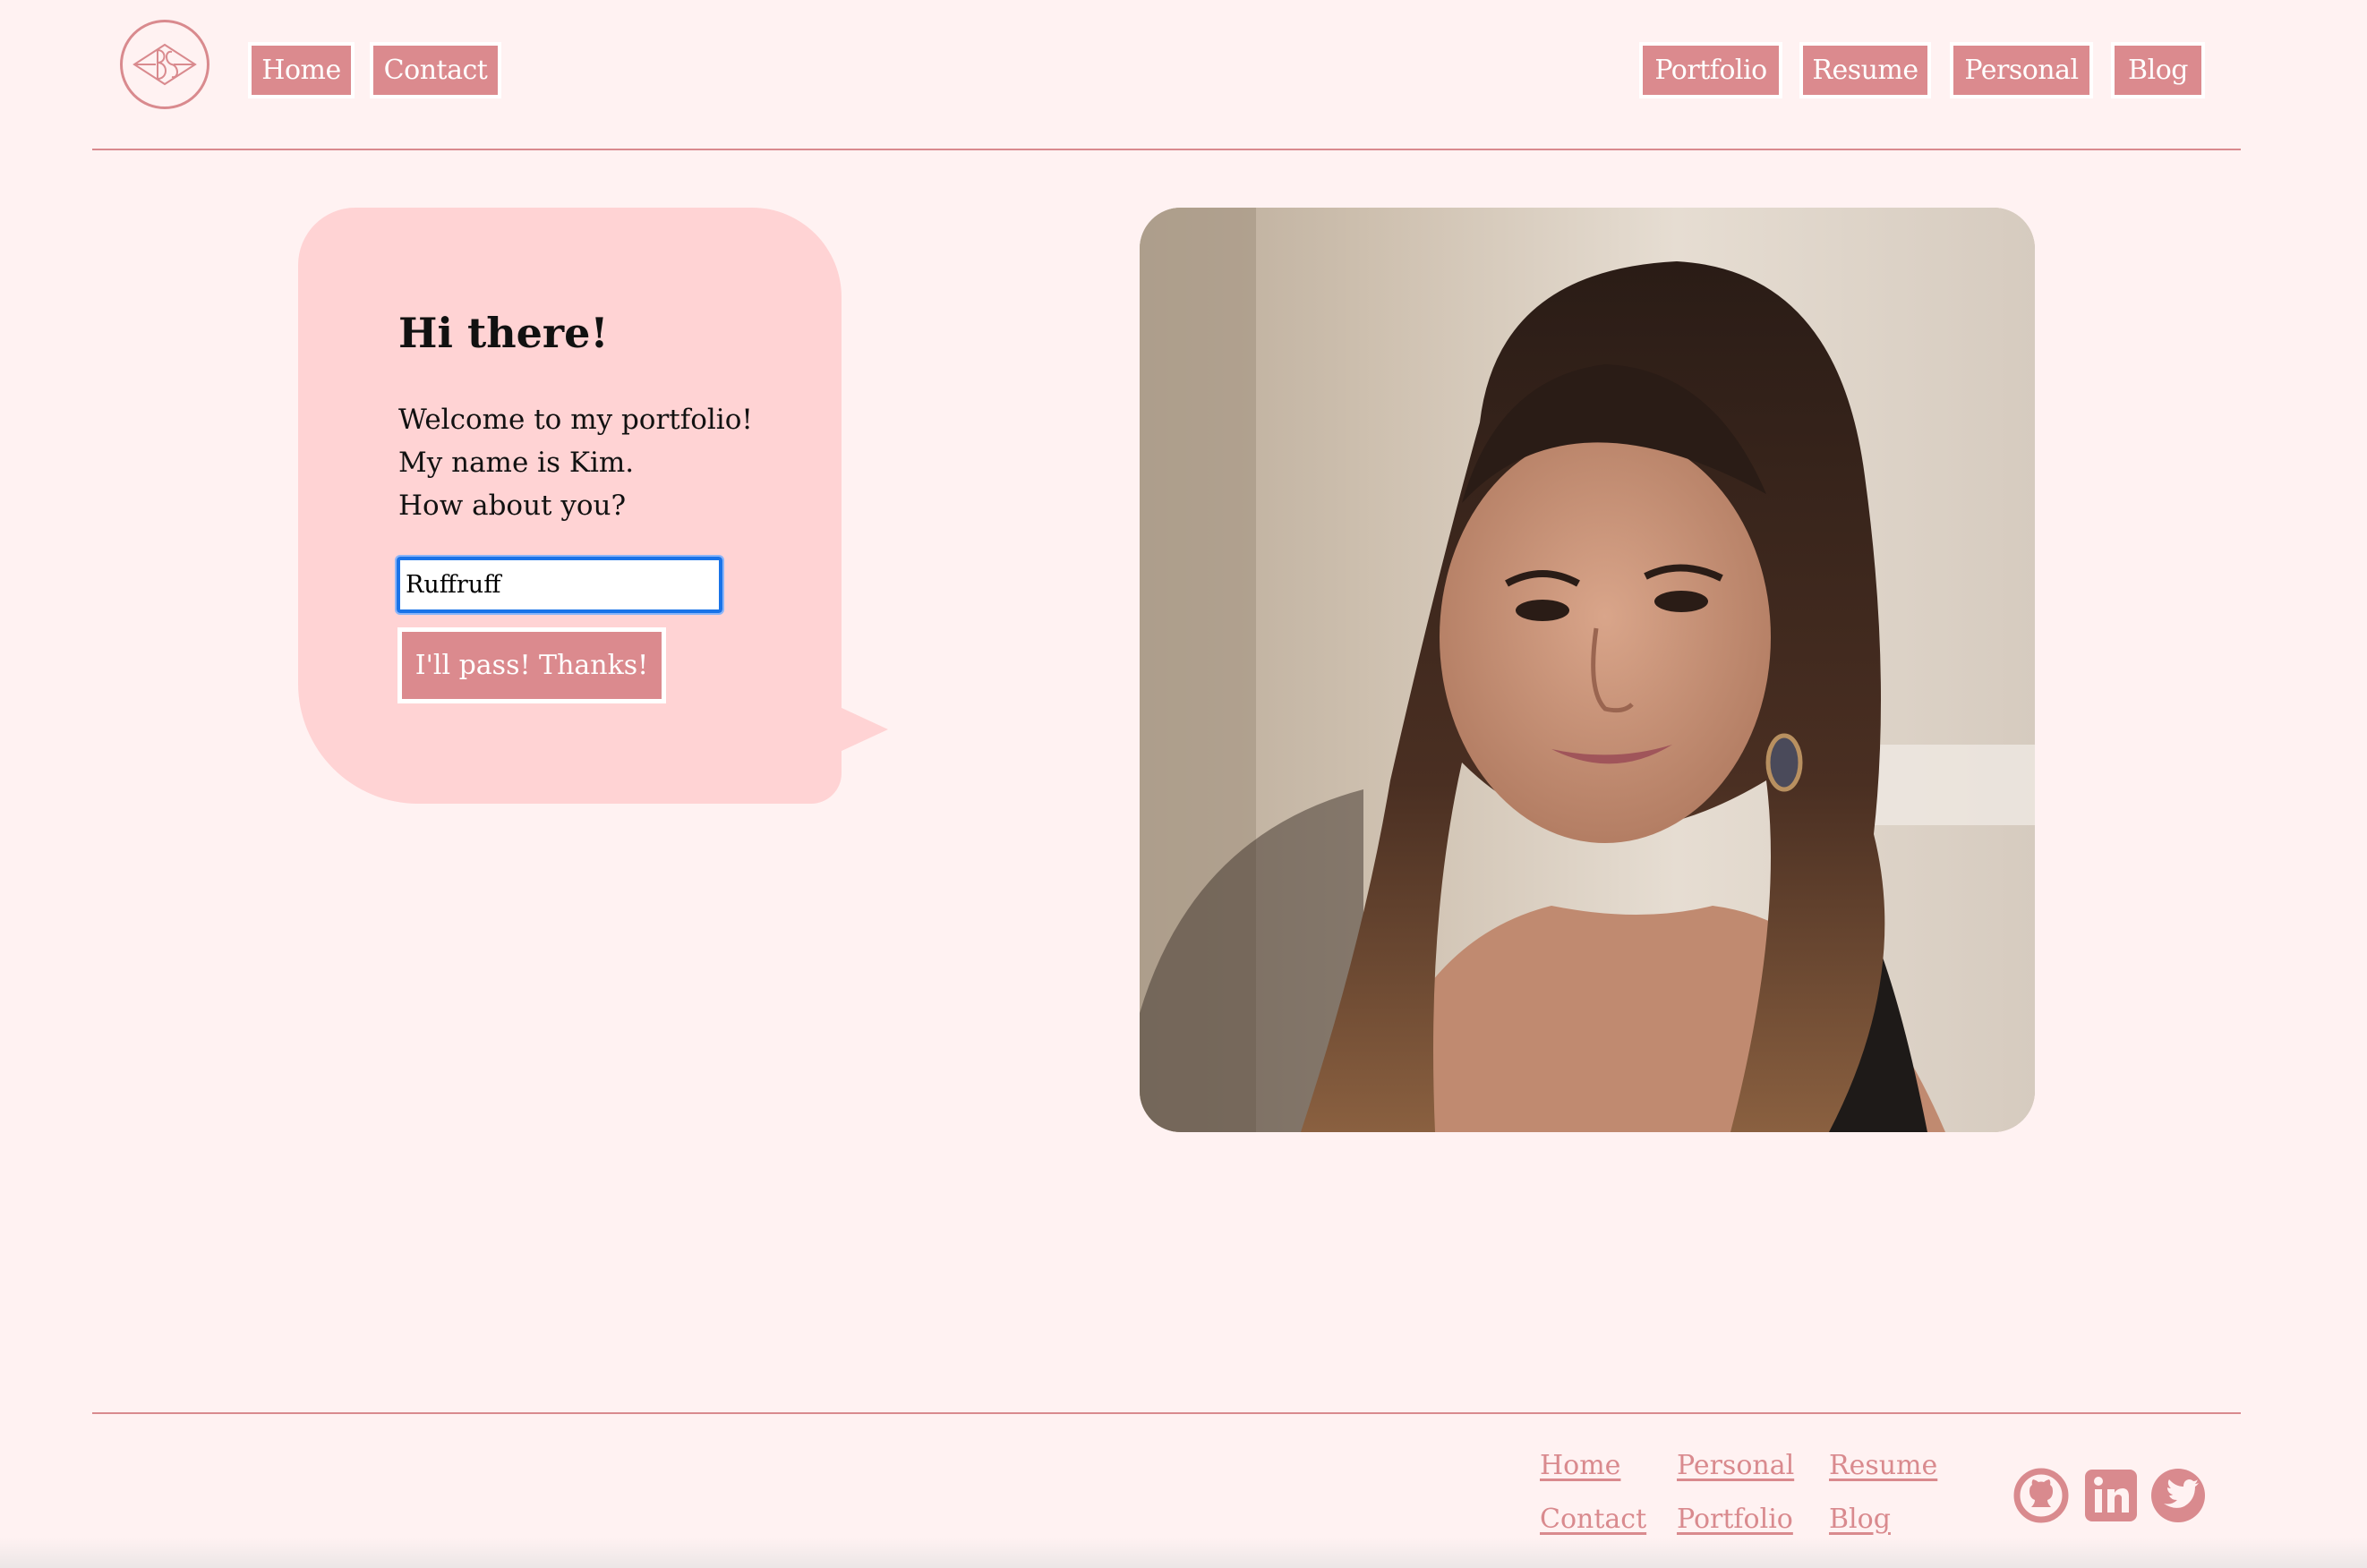 This screenshot has height=1568, width=2367. What do you see at coordinates (2158, 70) in the screenshot?
I see `nav-blog-button: Blog` at bounding box center [2158, 70].